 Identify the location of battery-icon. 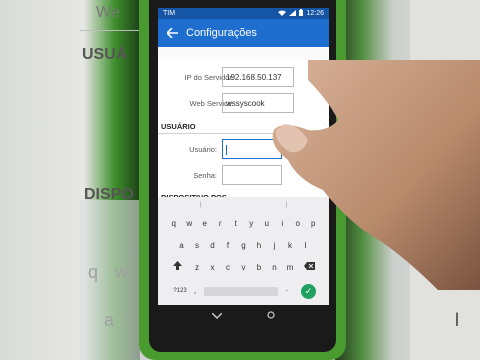
(301, 13).